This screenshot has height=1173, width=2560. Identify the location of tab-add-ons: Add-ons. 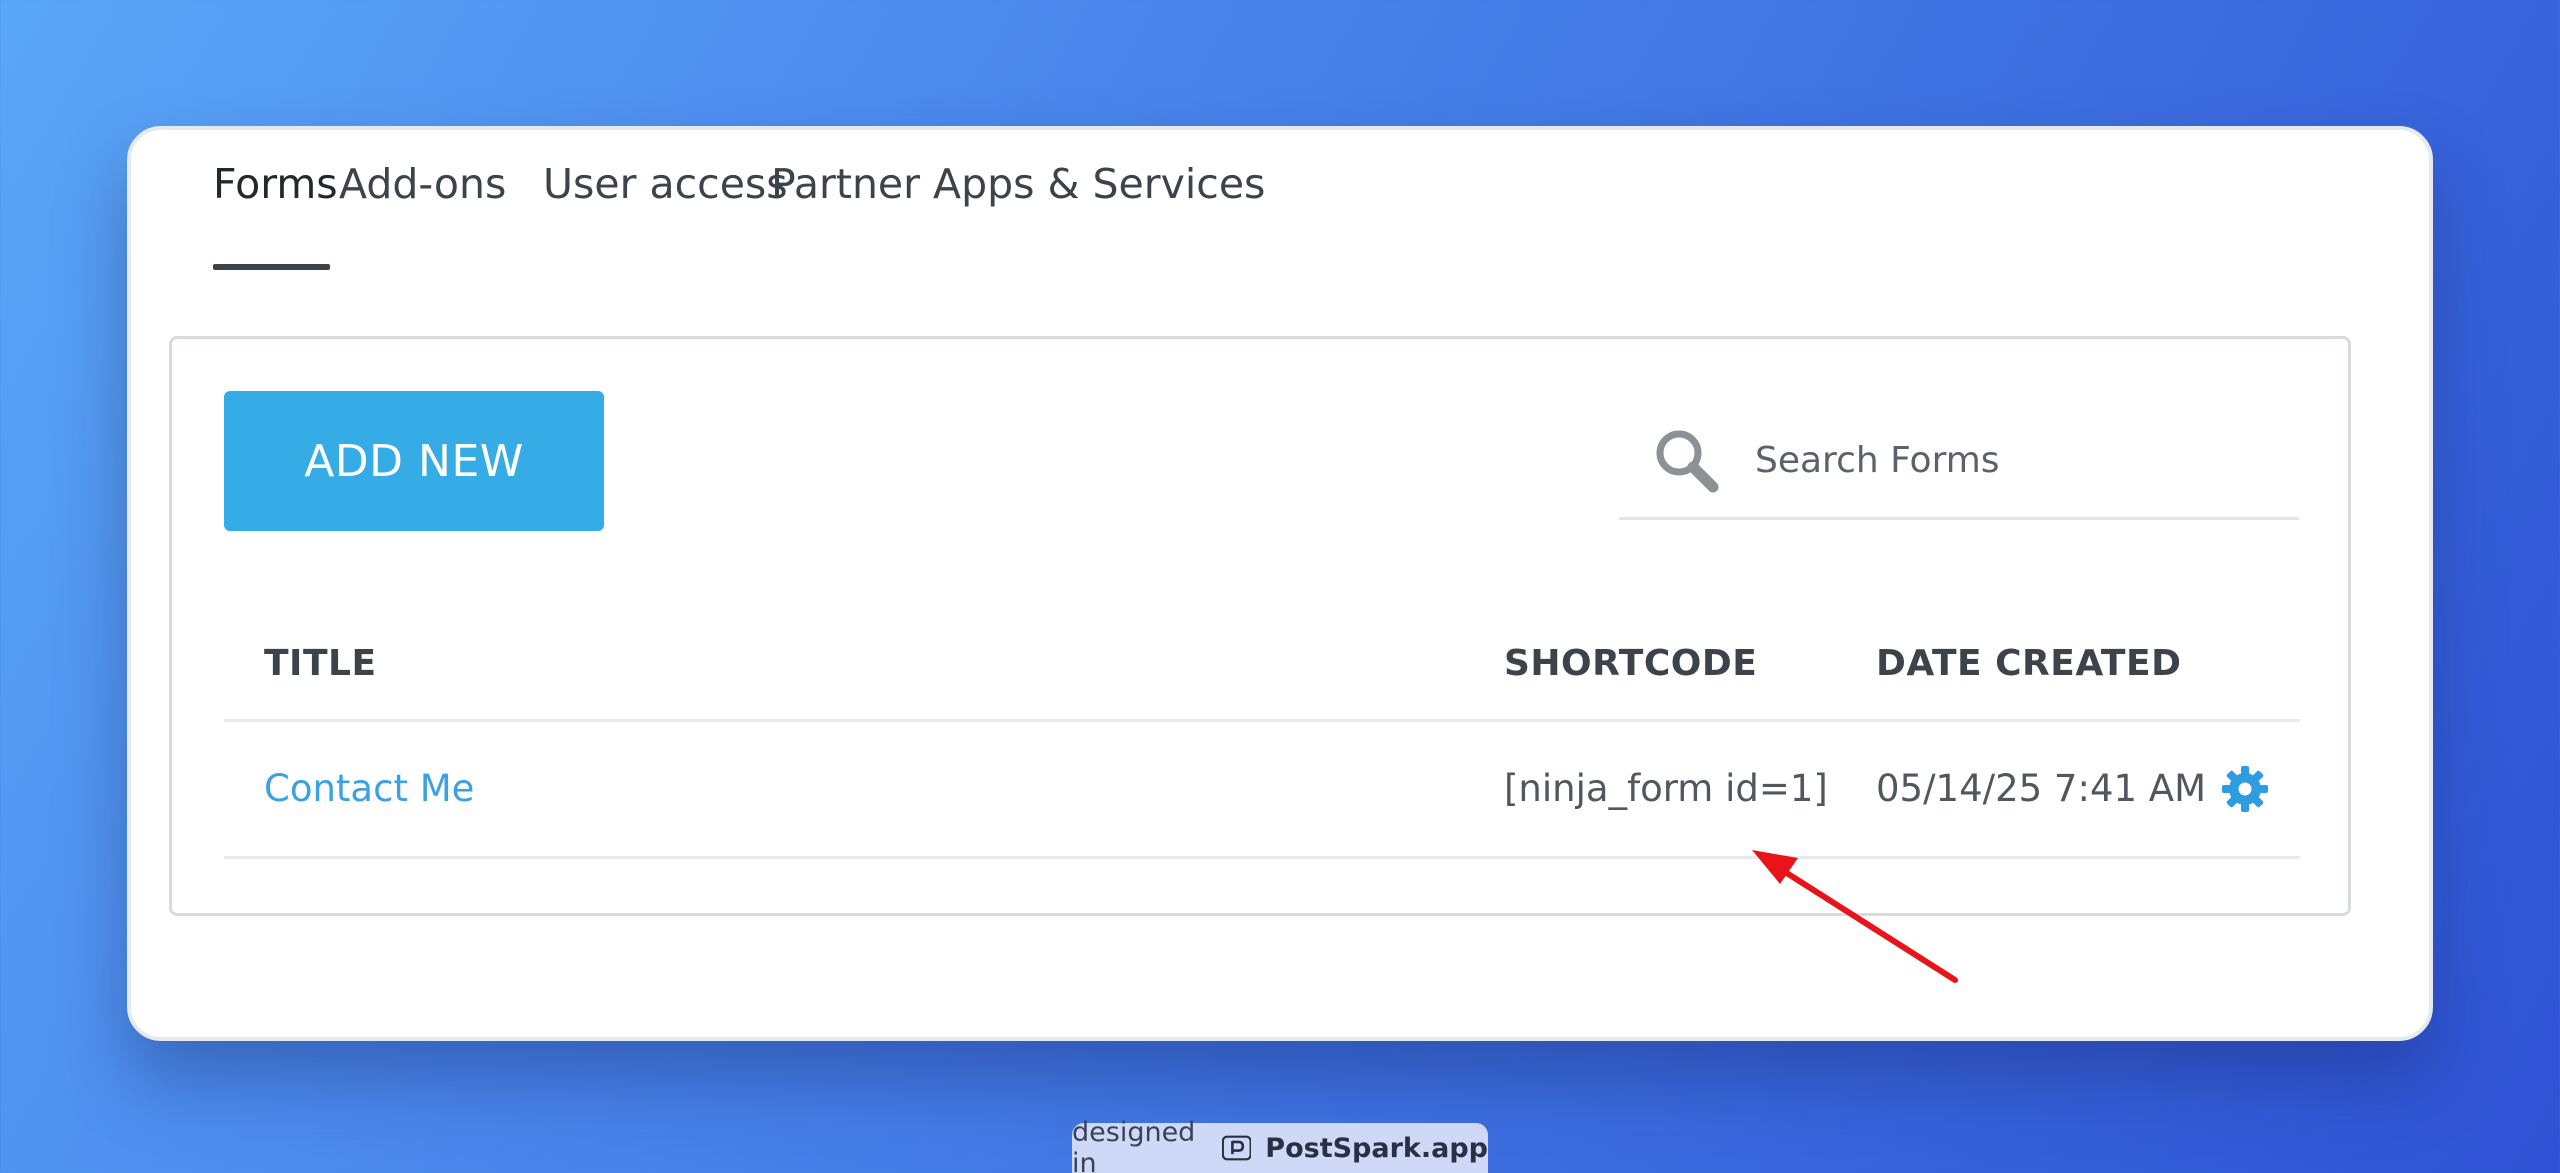
(422, 184).